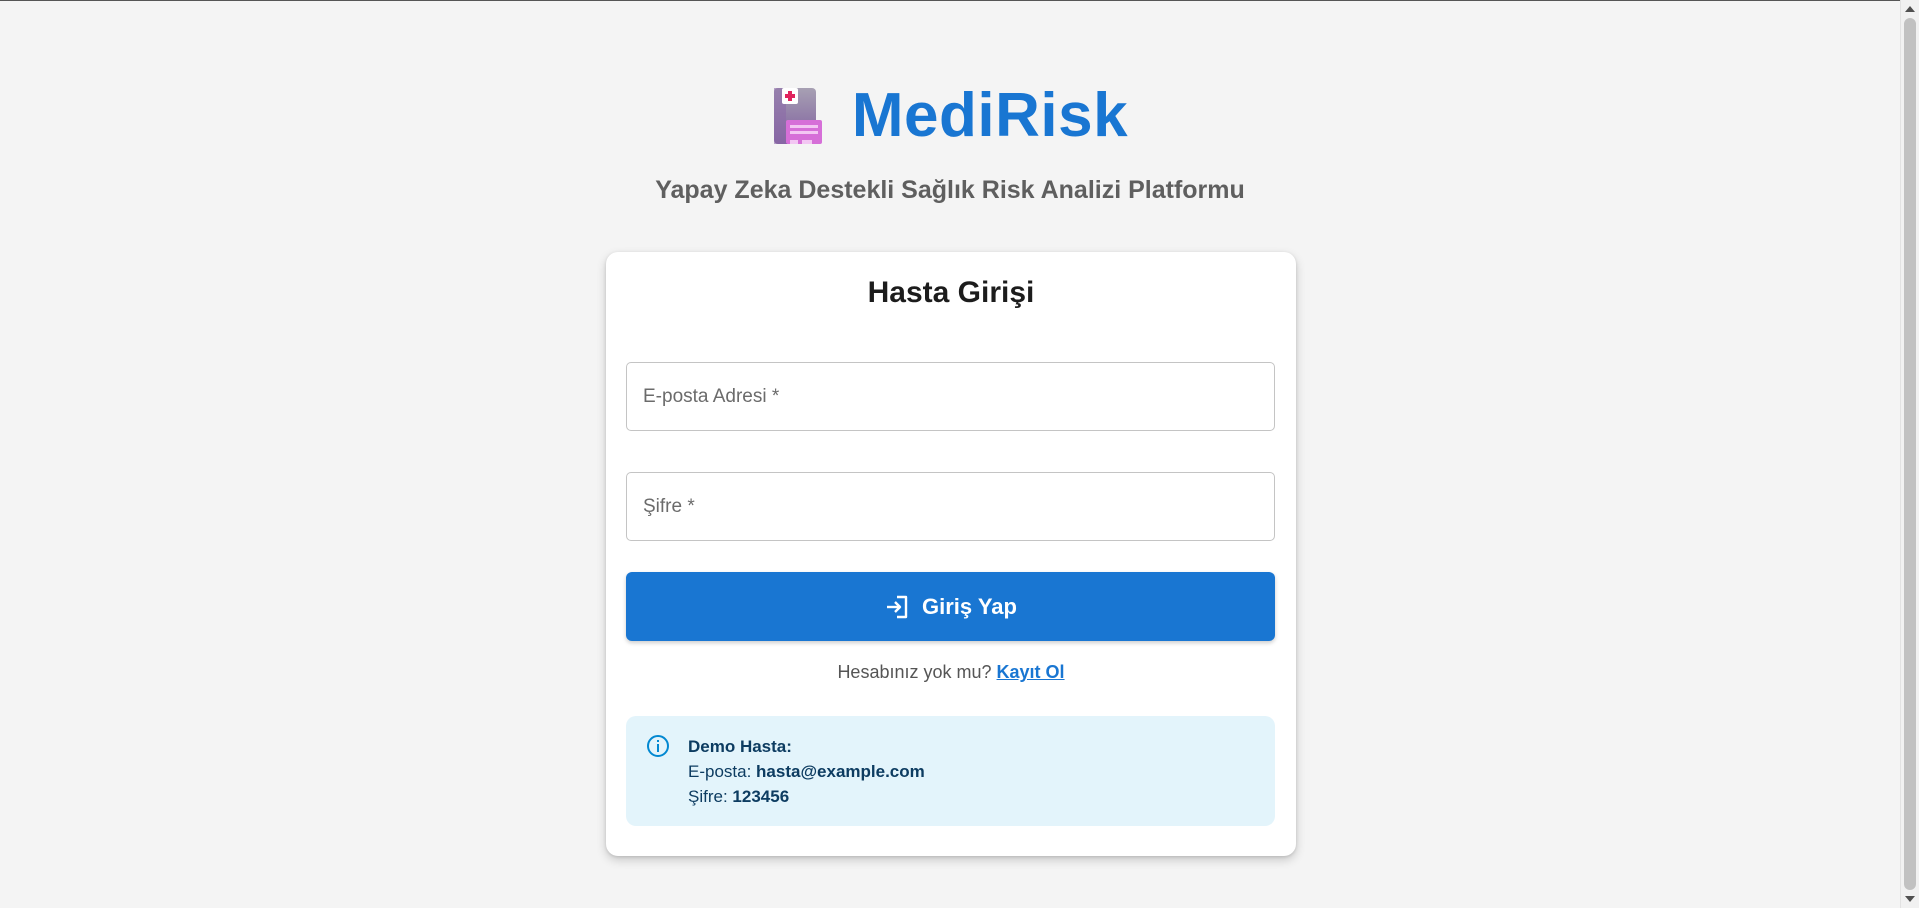  Describe the element at coordinates (740, 746) in the screenshot. I see `demo-heading: Demo Hasta:` at that location.